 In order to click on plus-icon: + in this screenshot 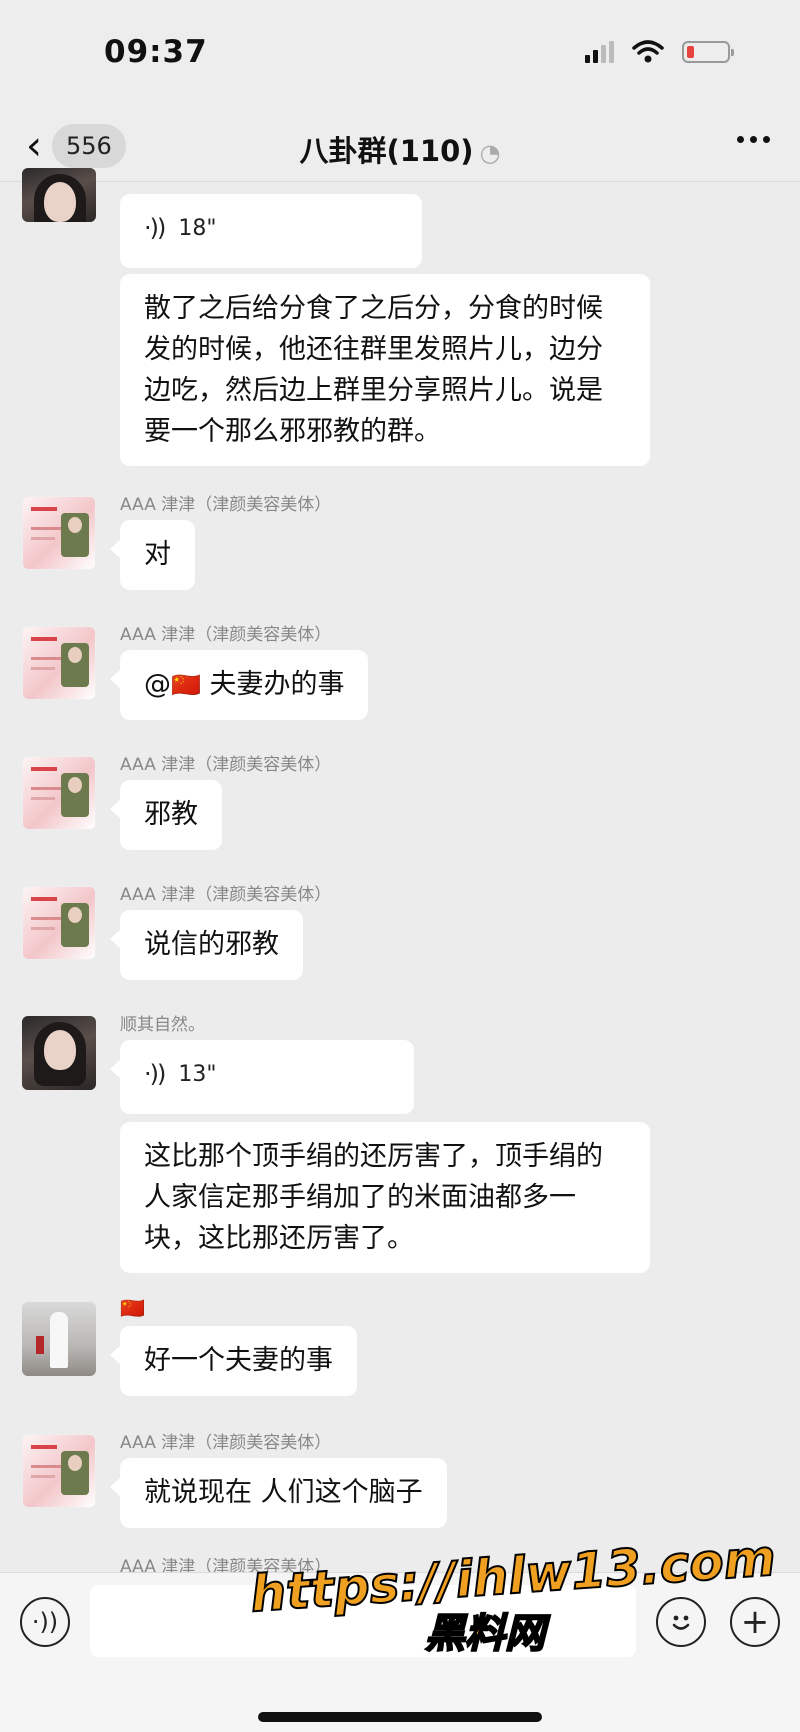, I will do `click(755, 1622)`.